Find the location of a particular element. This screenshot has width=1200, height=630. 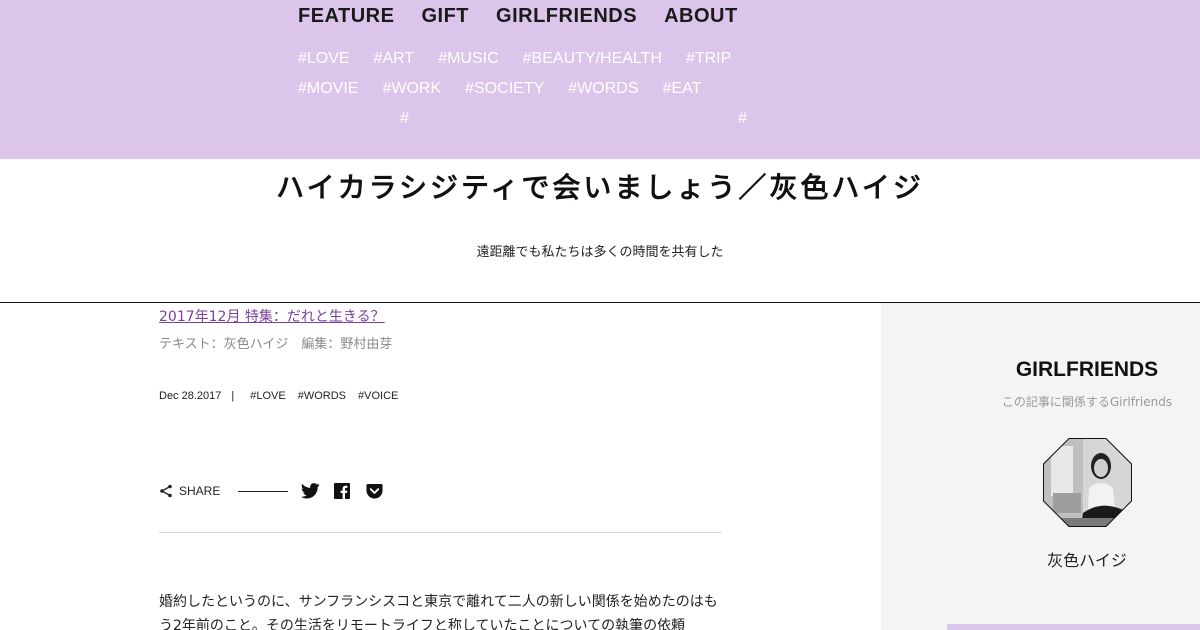

main-nav: FEATURE GIFT GIRLFRIENDS ABOUT is located at coordinates (518, 16).